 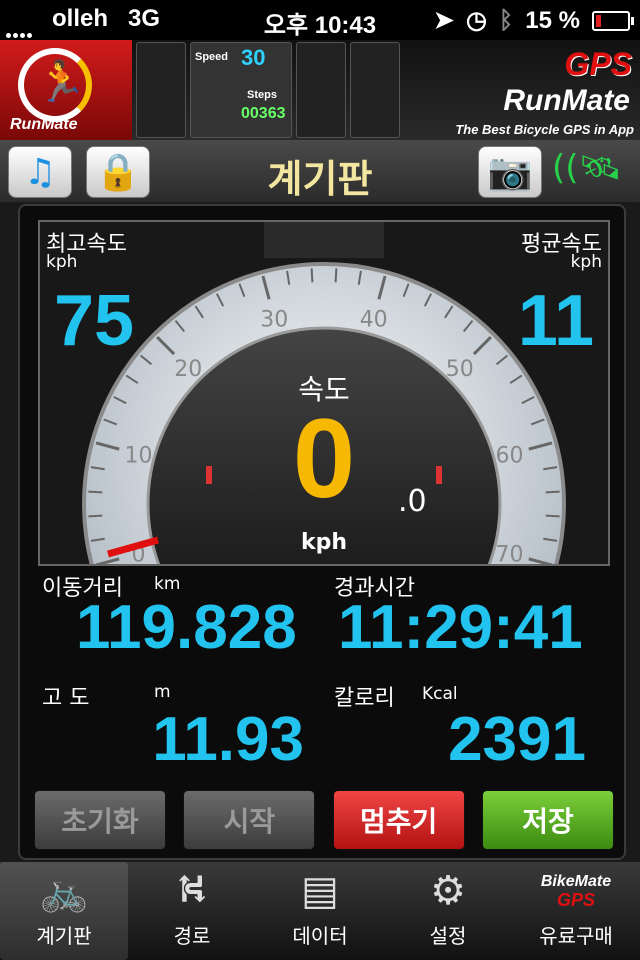 I want to click on logo-text: RunMate, so click(x=44, y=124).